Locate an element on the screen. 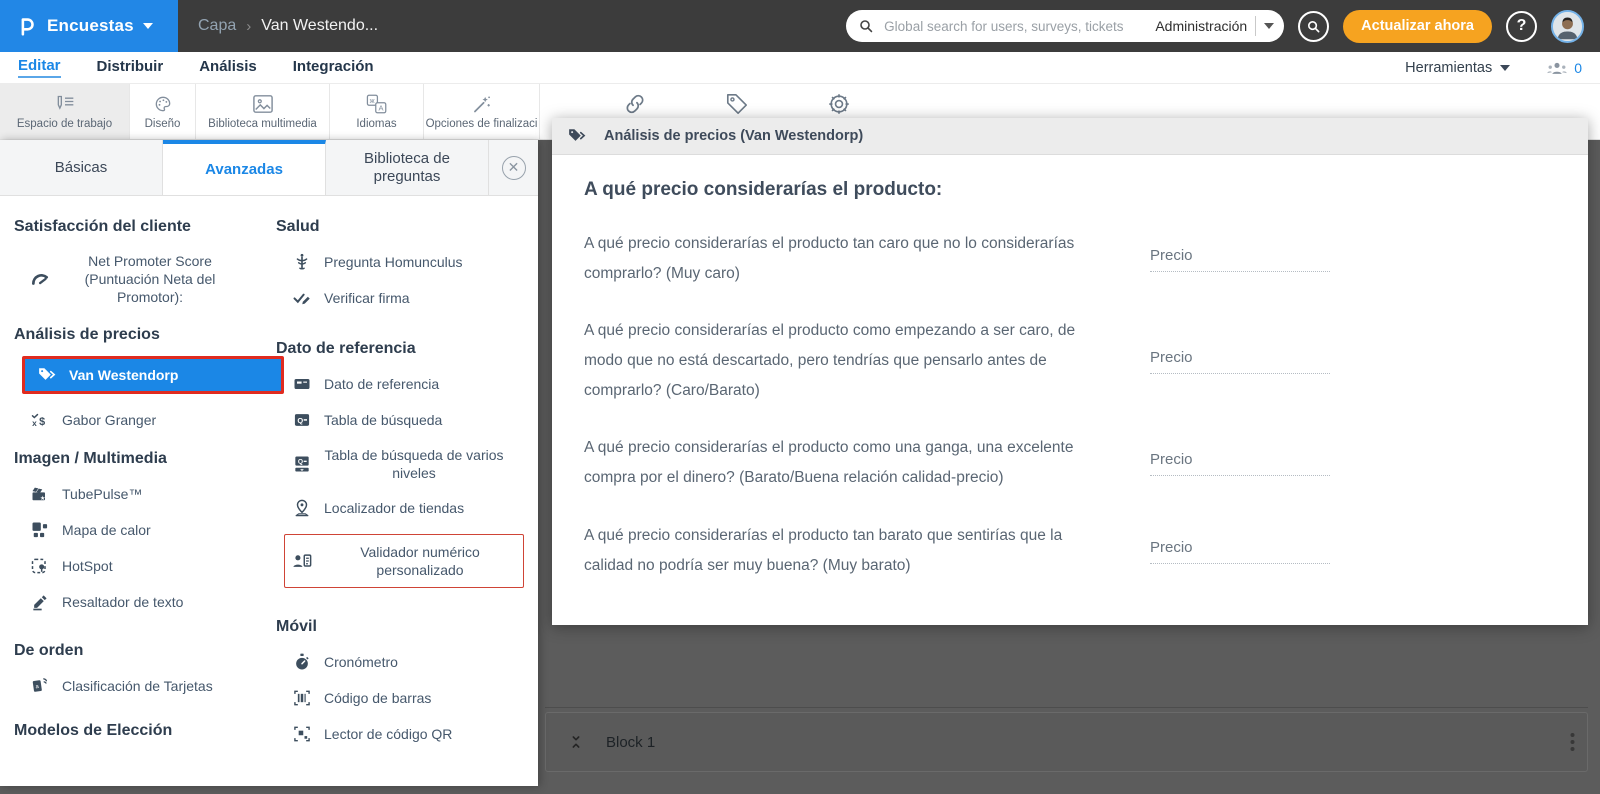 The image size is (1600, 794). sidebar-item-tabla-de-busqueda: Q Tabla de búsqueda is located at coordinates (415, 420).